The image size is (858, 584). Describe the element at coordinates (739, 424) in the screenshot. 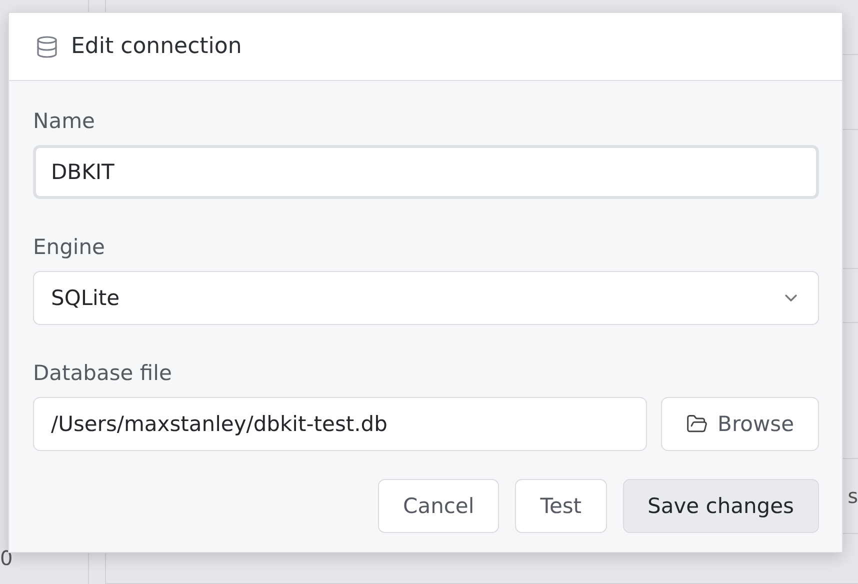

I see `browse-button: Browse` at that location.